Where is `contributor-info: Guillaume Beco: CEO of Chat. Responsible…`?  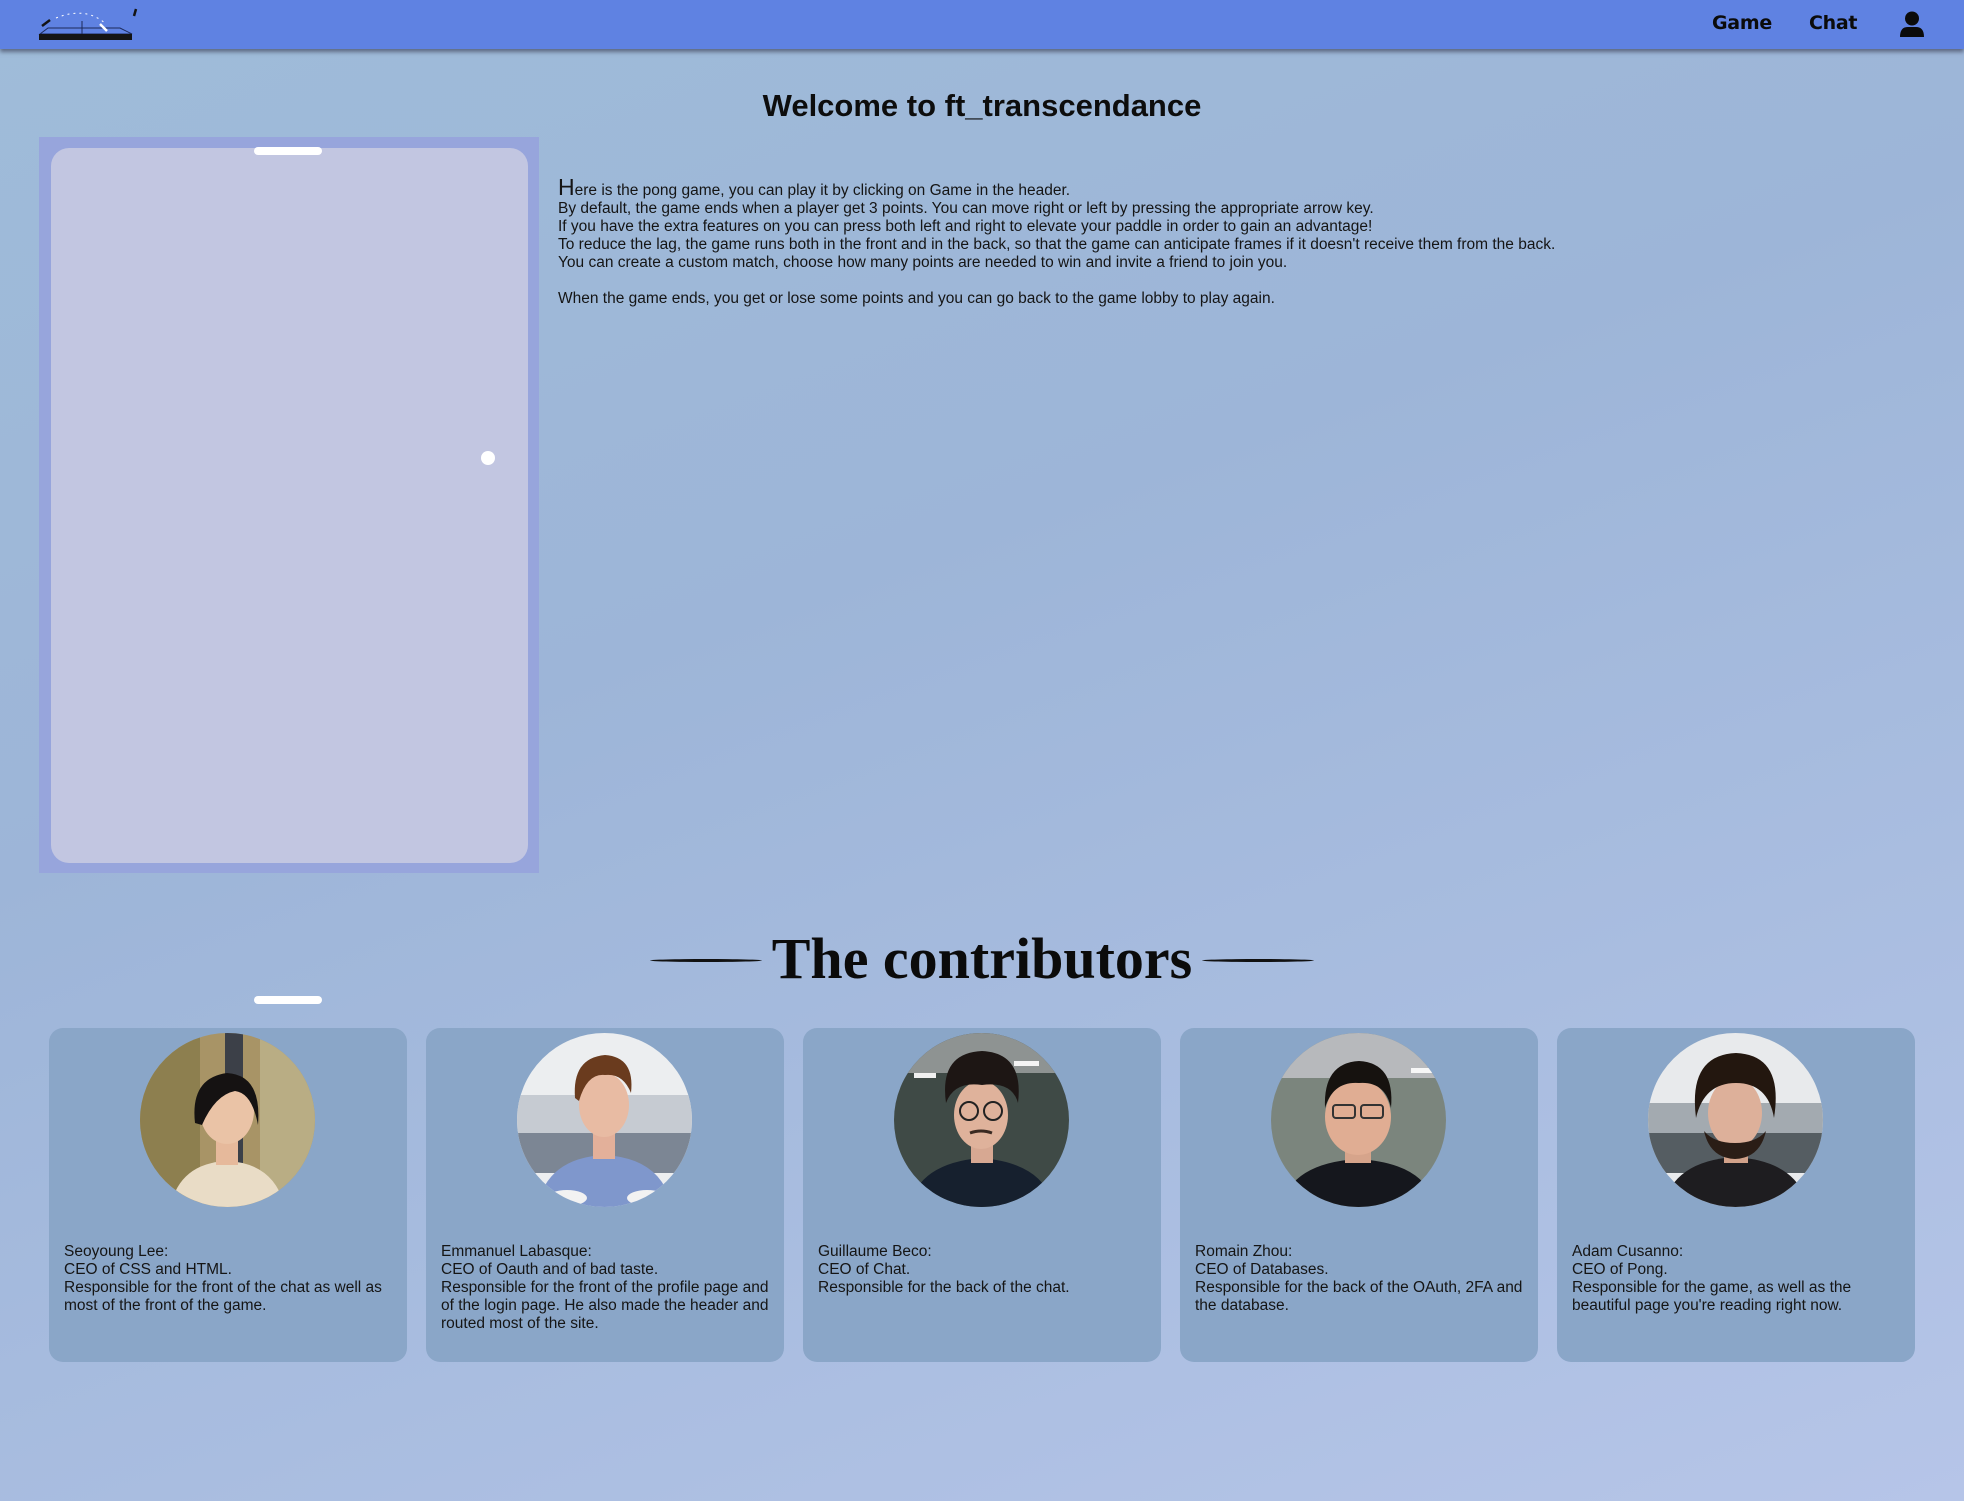
contributor-info: Guillaume Beco: CEO of Chat. Responsible… is located at coordinates (985, 1270).